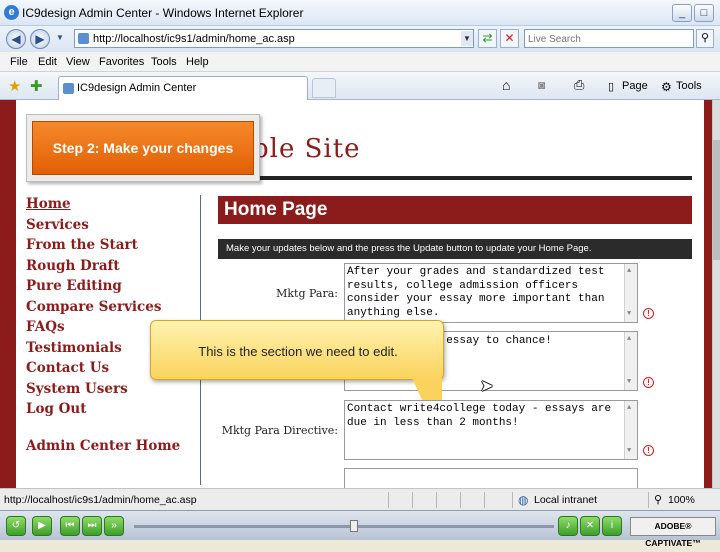 The height and width of the screenshot is (552, 720). What do you see at coordinates (455, 210) in the screenshot?
I see `page-heading: Home Page` at bounding box center [455, 210].